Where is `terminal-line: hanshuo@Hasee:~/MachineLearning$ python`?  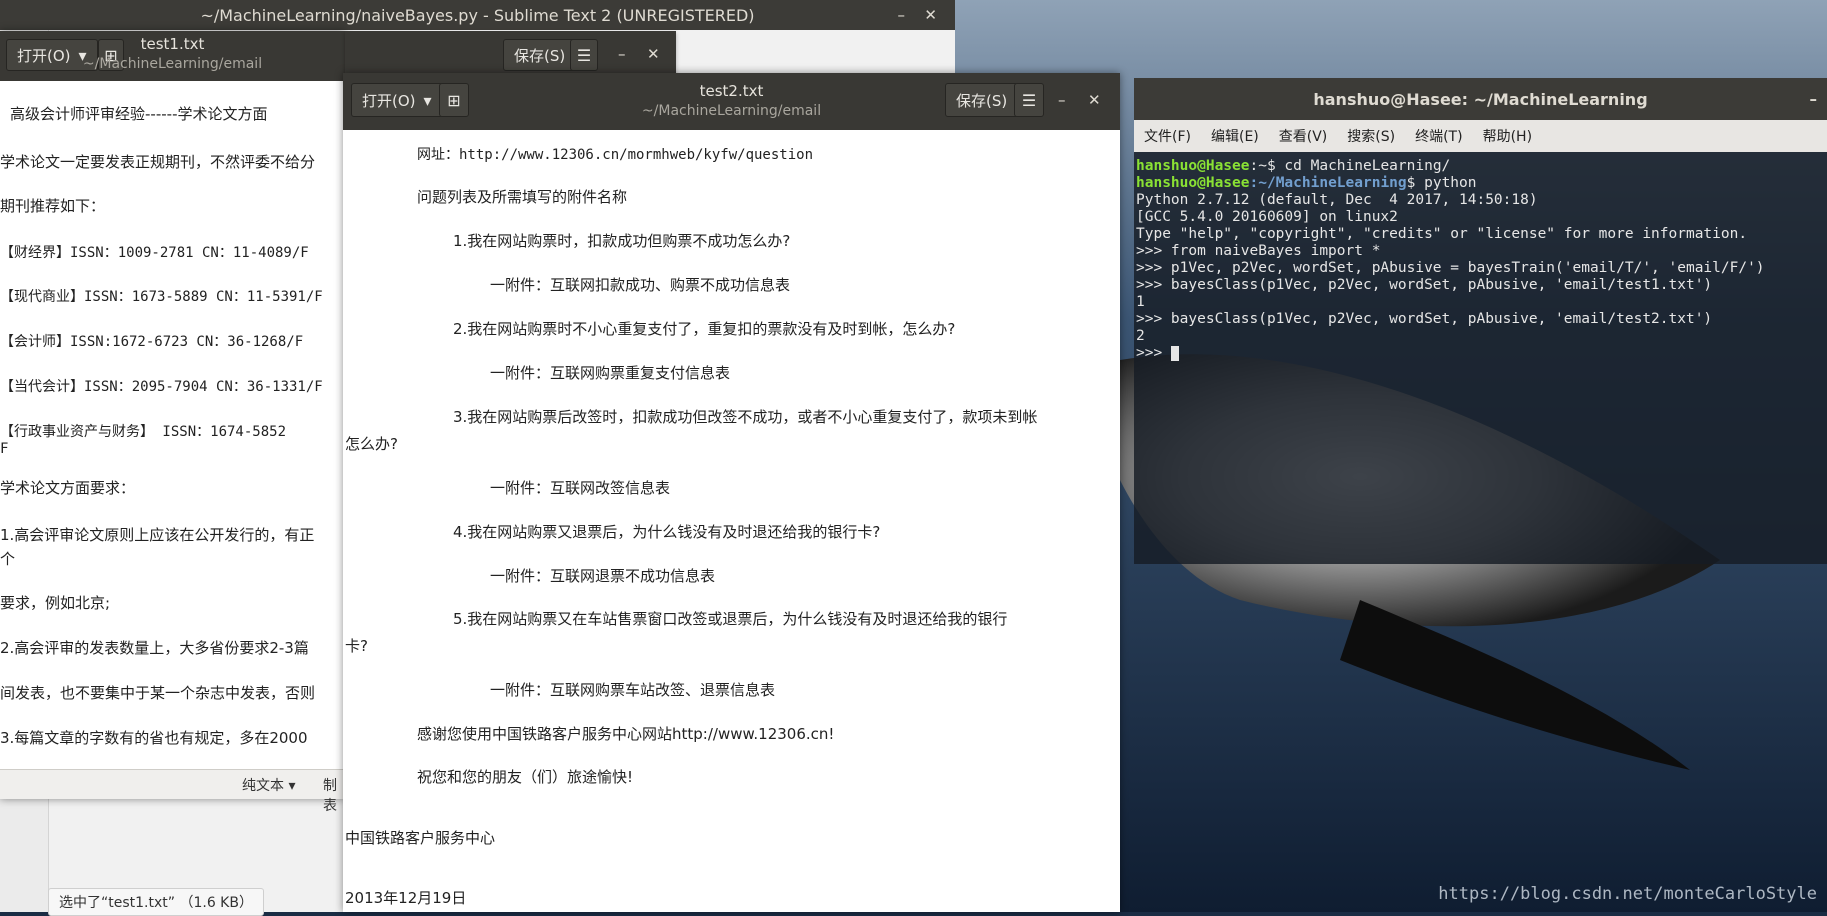 terminal-line: hanshuo@Hasee:~/MachineLearning$ python is located at coordinates (1481, 183).